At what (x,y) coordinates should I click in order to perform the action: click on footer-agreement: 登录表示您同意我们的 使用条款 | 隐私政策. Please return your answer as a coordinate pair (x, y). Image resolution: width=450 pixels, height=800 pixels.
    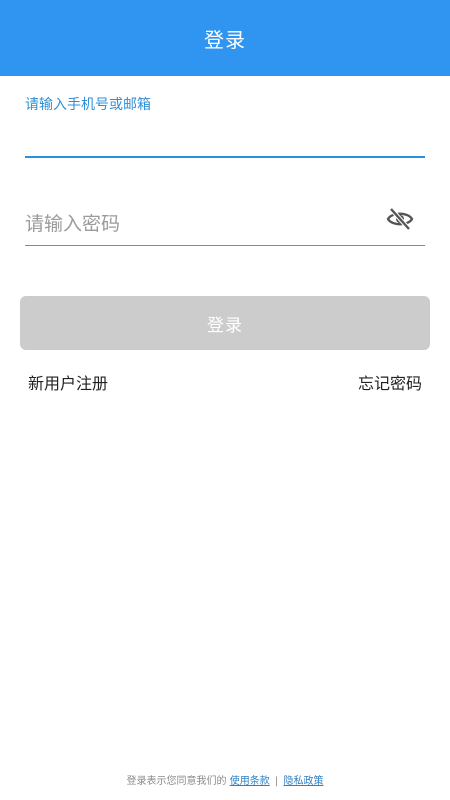
    Looking at the image, I should click on (225, 779).